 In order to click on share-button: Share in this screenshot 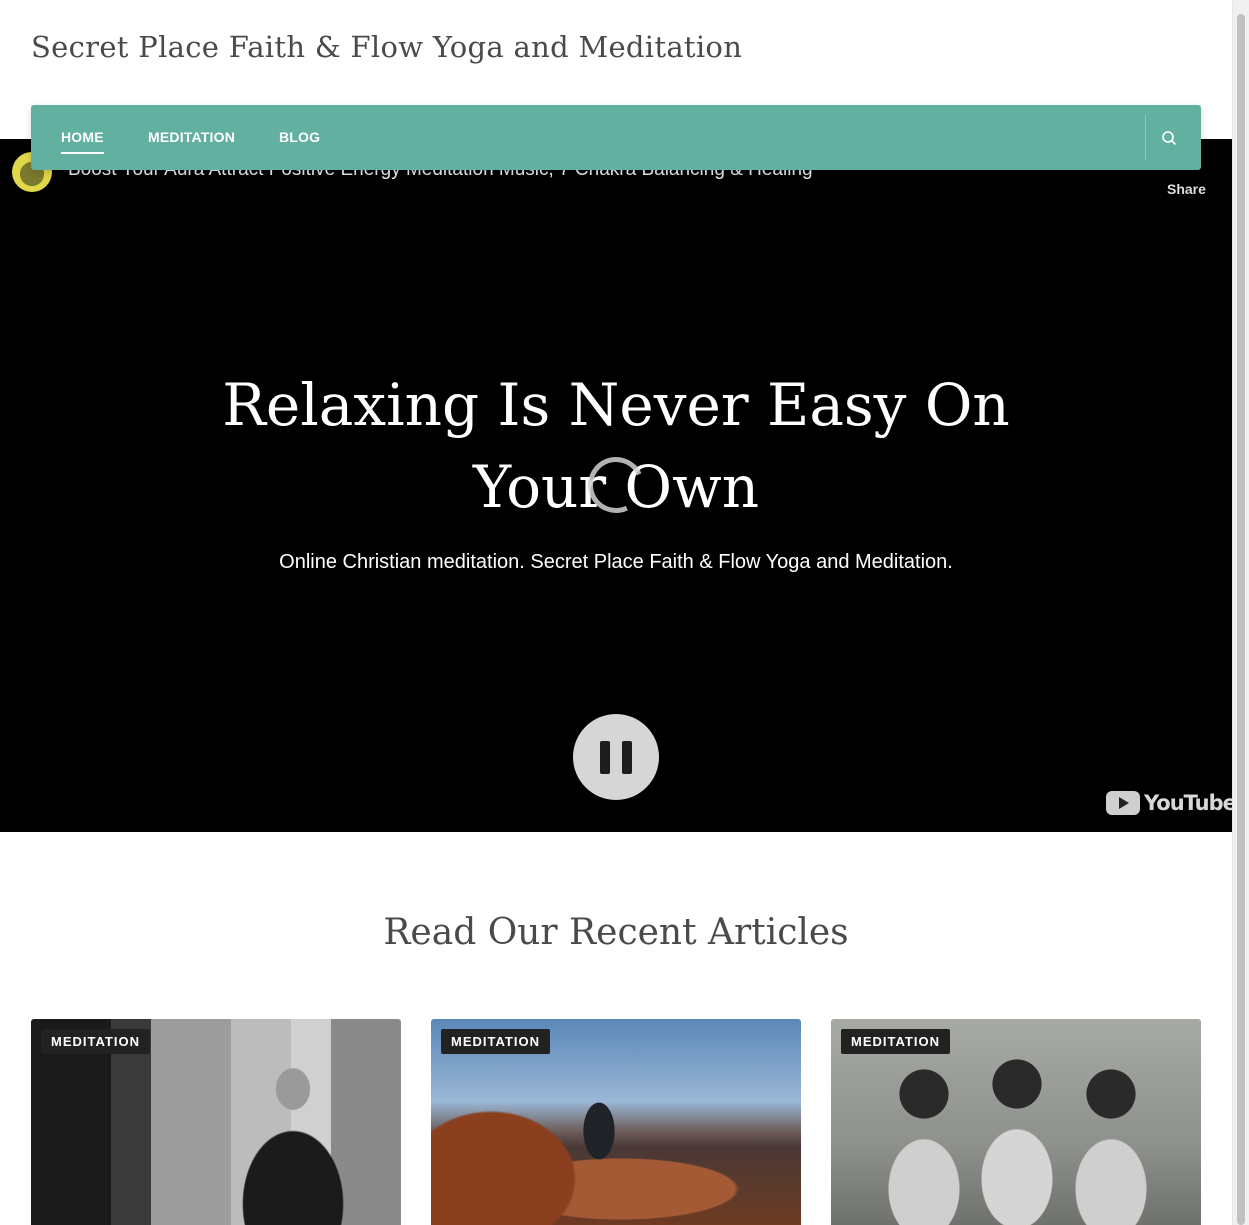, I will do `click(1186, 189)`.